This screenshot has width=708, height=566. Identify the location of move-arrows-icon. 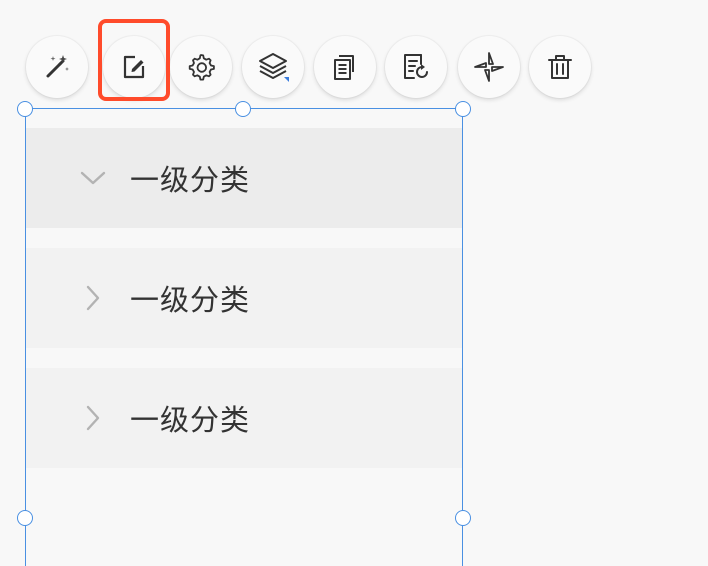
(489, 67).